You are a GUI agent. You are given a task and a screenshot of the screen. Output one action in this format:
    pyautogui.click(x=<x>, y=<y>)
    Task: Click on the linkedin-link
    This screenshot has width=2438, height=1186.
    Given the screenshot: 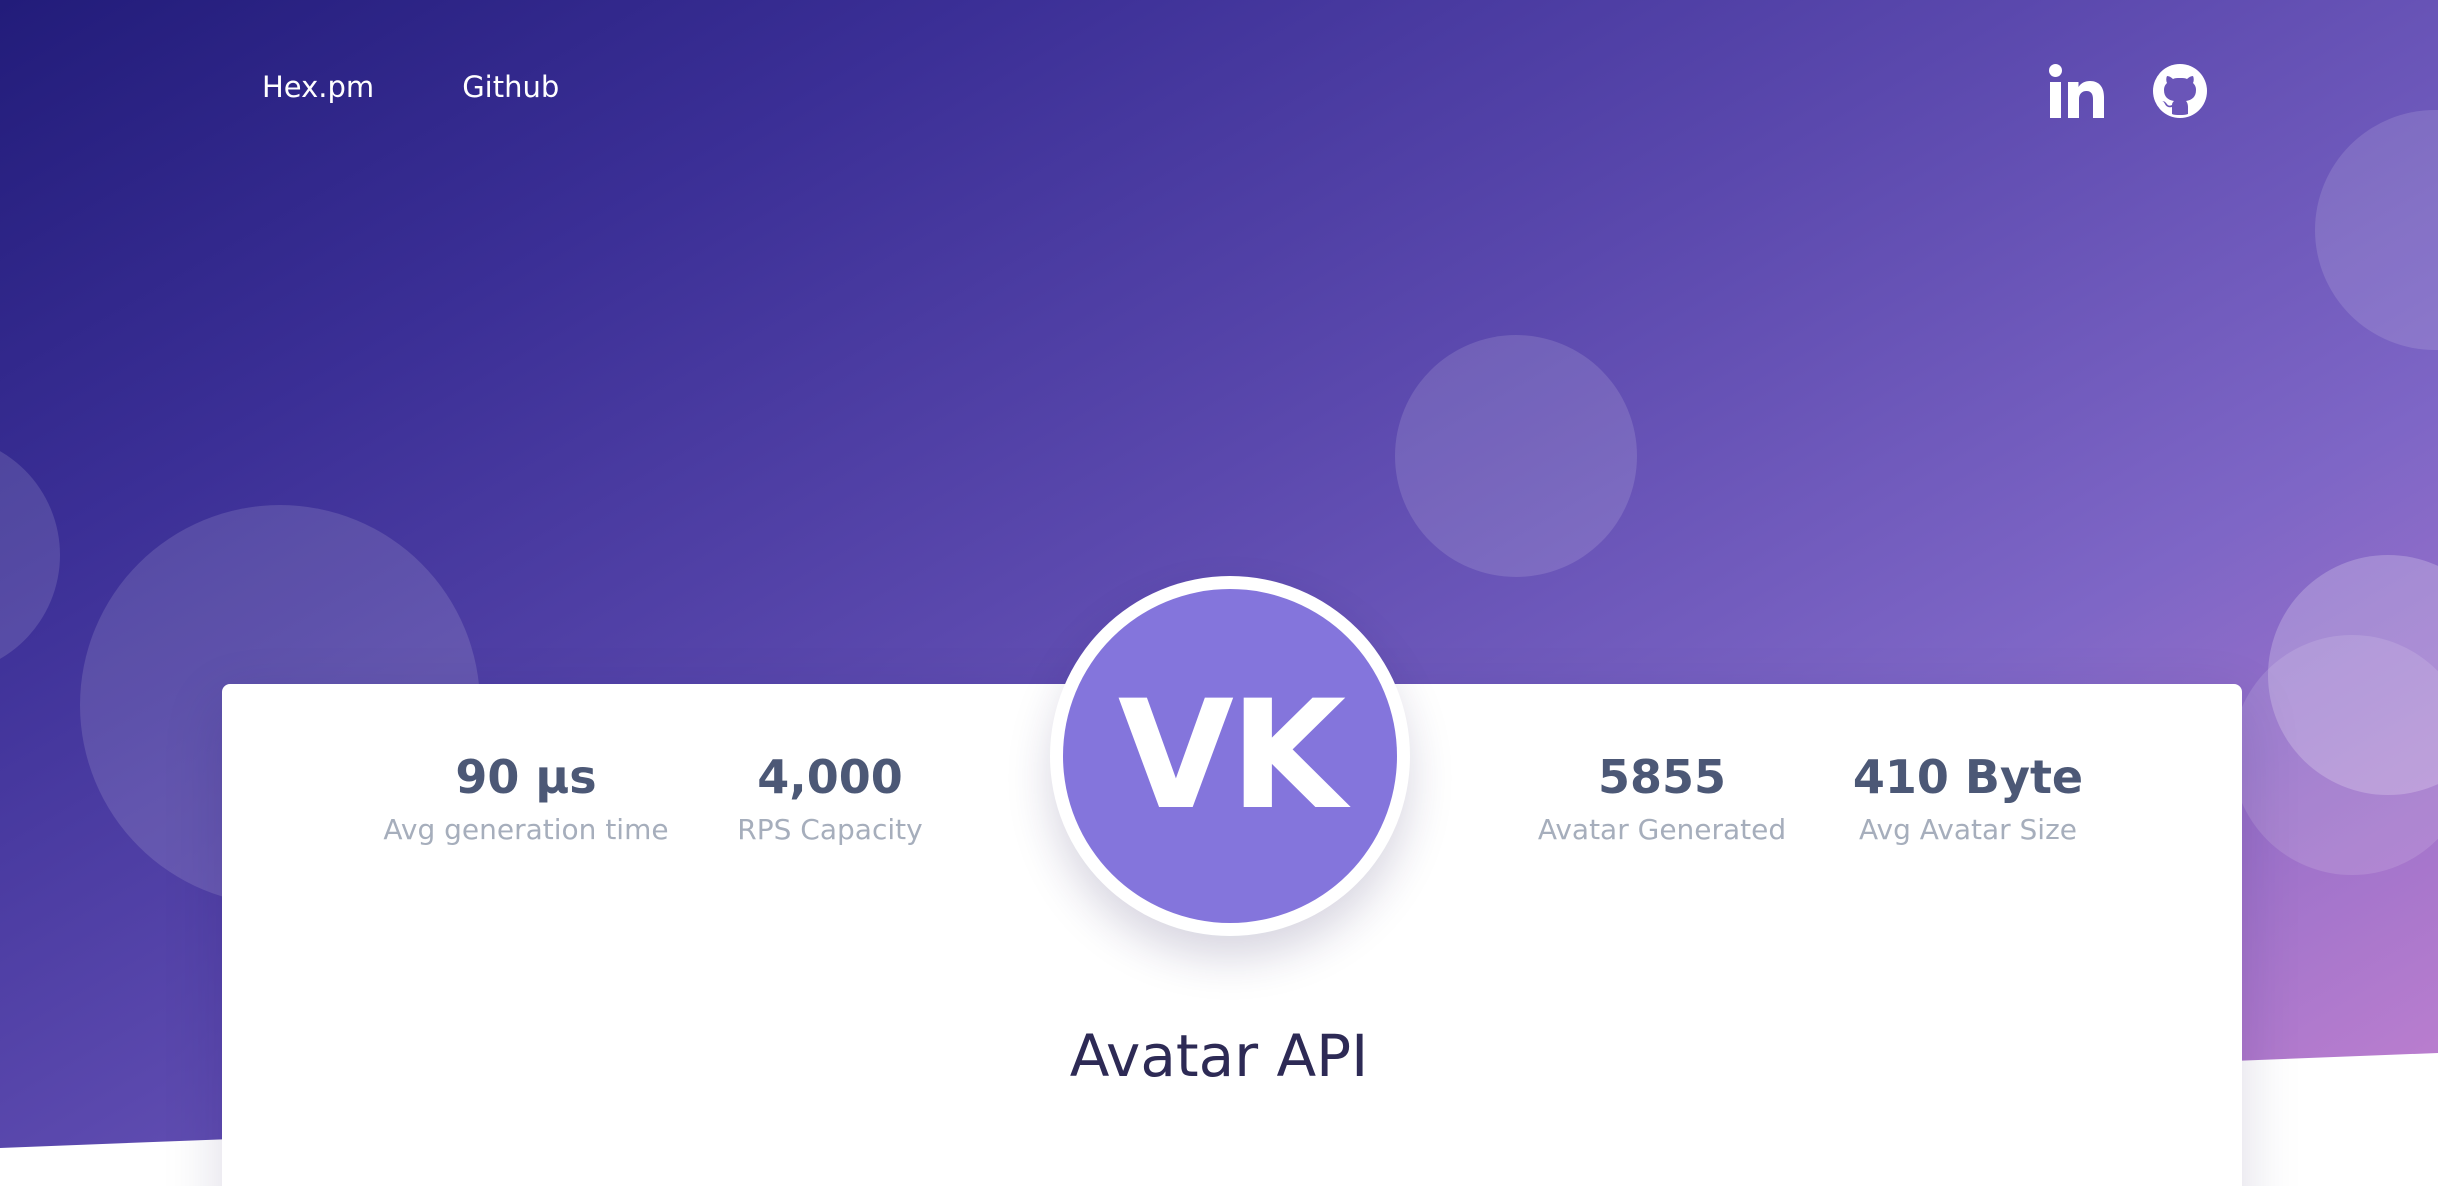 What is the action you would take?
    pyautogui.click(x=2077, y=91)
    